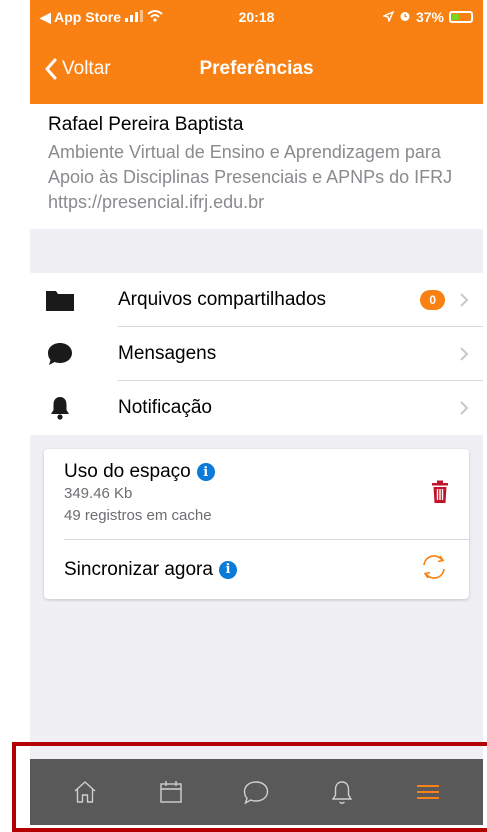 The image size is (487, 832). Describe the element at coordinates (85, 792) in the screenshot. I see `home-icon` at that location.